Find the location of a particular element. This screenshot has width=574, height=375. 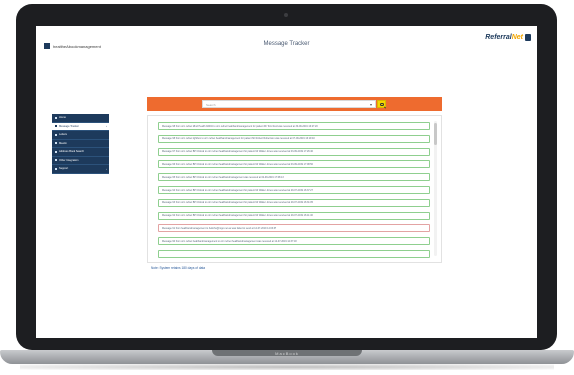

laptop-shadow is located at coordinates (287, 367).